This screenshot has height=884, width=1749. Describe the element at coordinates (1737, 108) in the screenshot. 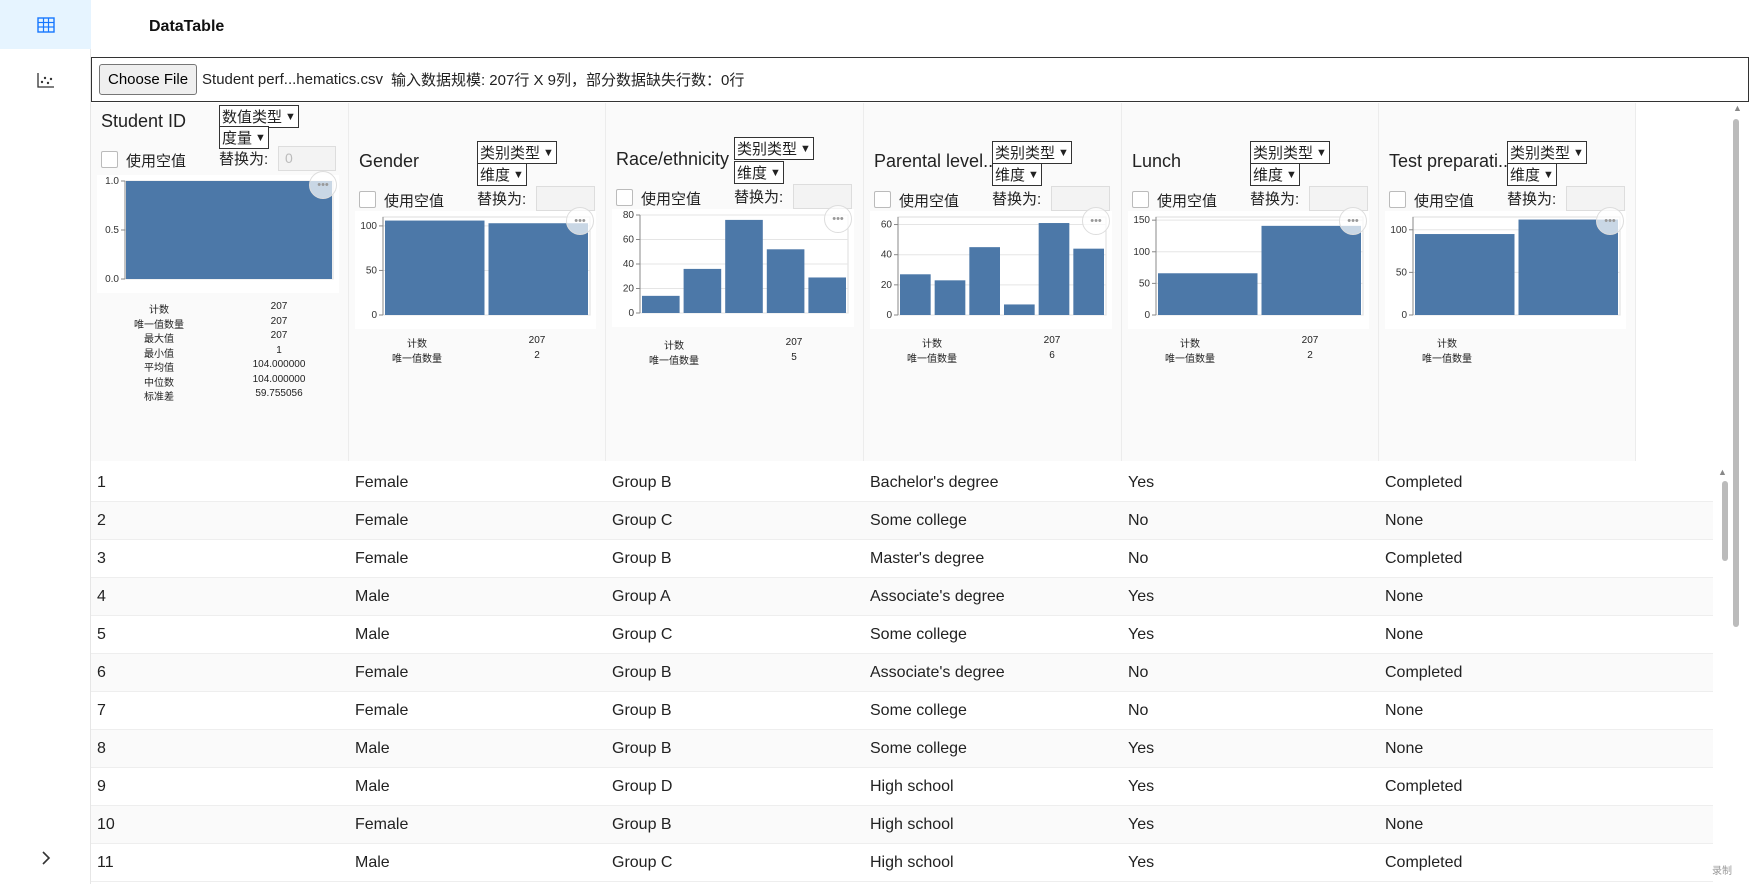

I see `scroll-up-arrow: ▲` at that location.